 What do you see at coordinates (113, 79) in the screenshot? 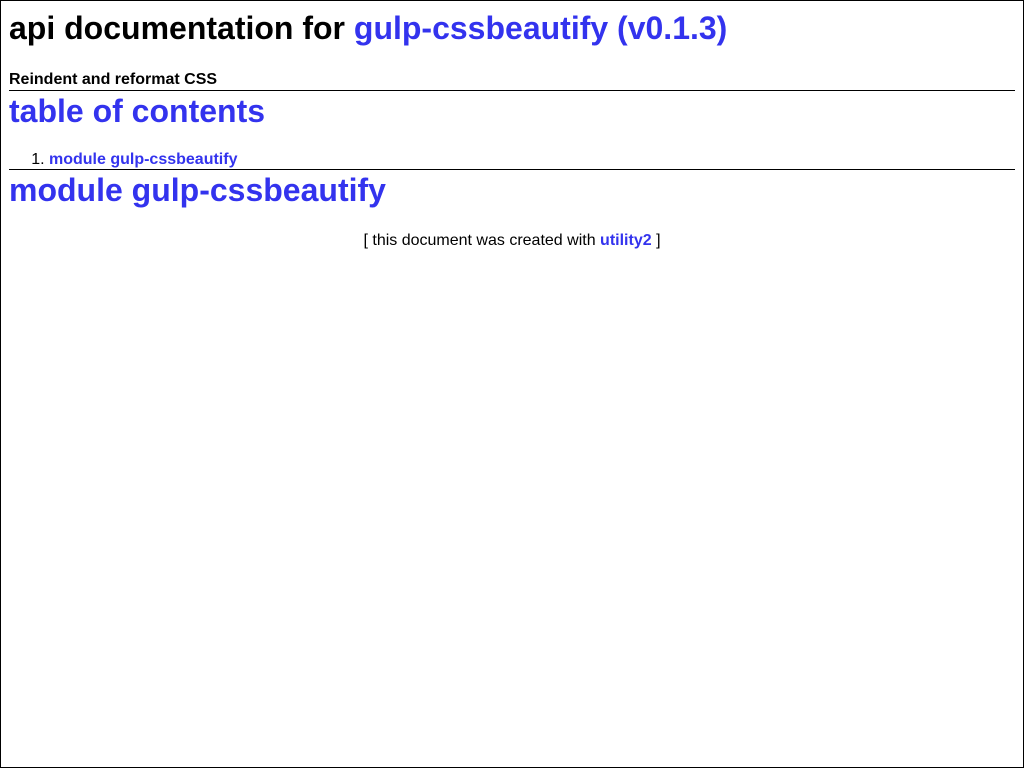
I see `package-description: Reindent and reformat CSS` at bounding box center [113, 79].